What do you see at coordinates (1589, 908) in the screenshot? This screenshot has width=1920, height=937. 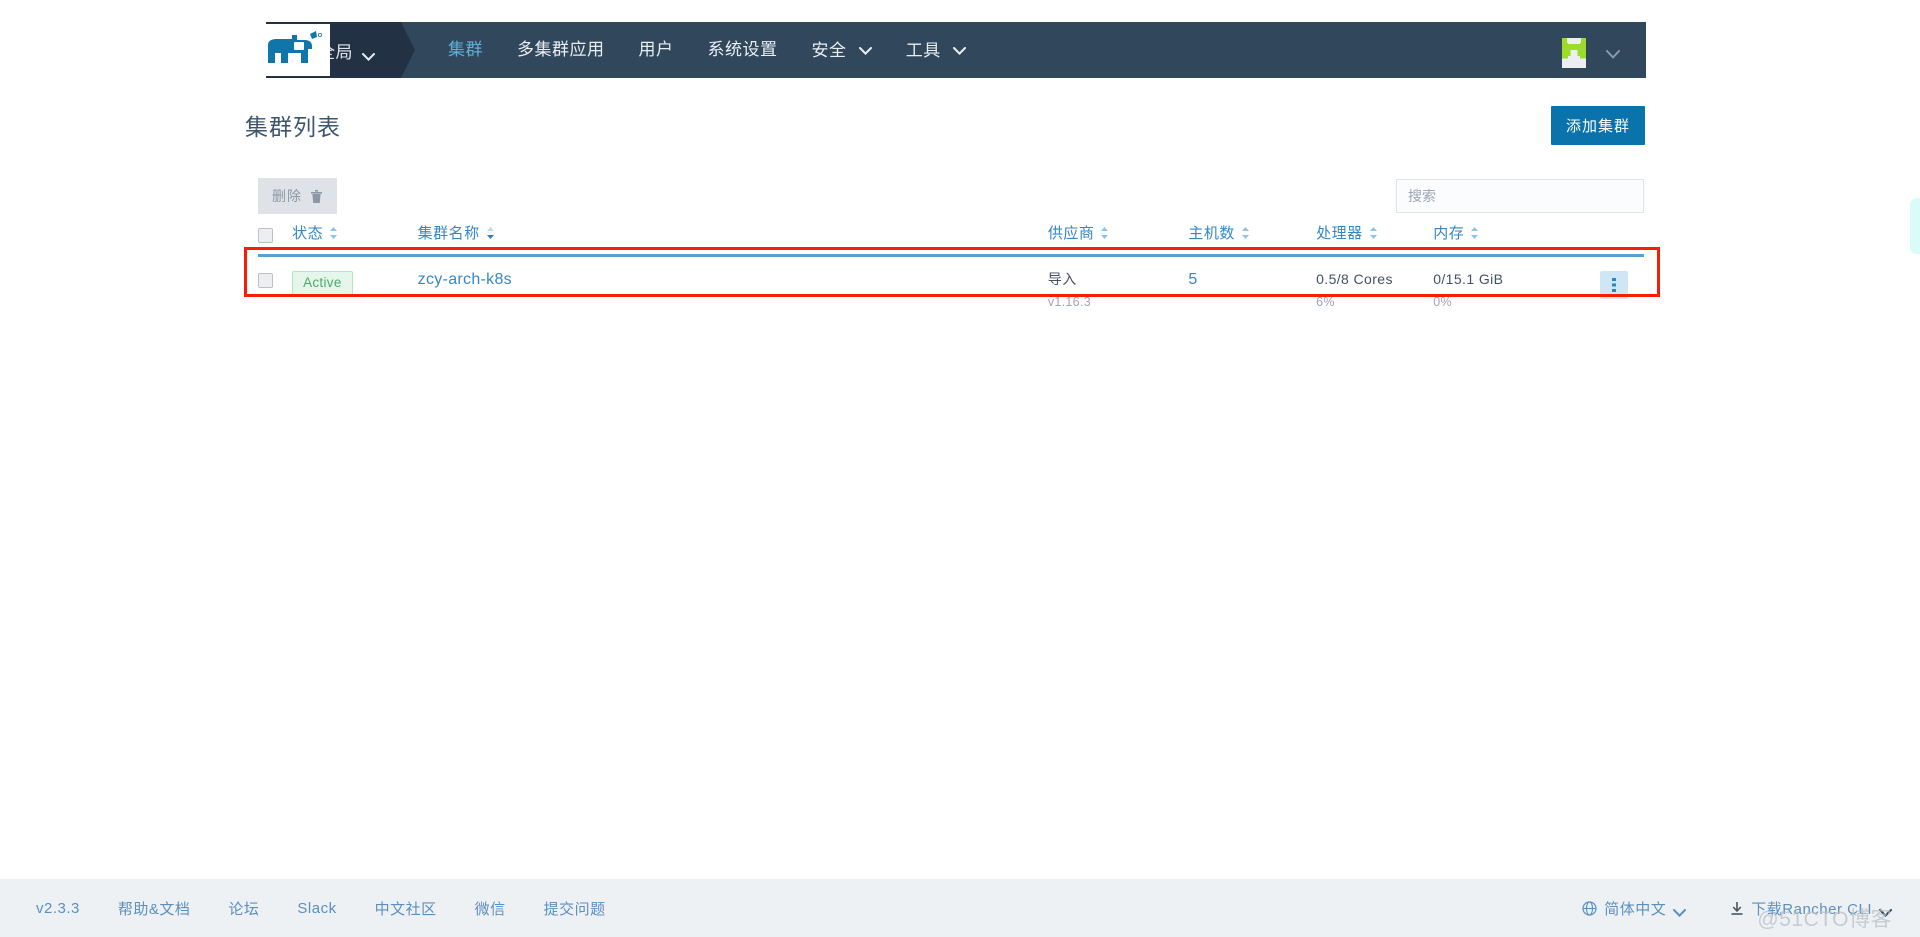 I see `globe-icon` at bounding box center [1589, 908].